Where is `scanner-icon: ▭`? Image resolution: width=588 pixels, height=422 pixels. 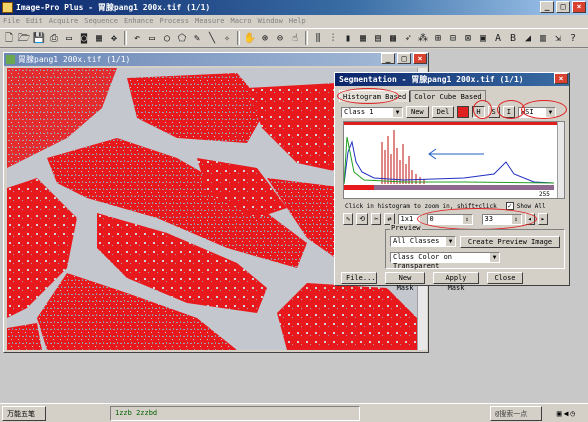
scanner-icon: ▭ is located at coordinates (69, 38).